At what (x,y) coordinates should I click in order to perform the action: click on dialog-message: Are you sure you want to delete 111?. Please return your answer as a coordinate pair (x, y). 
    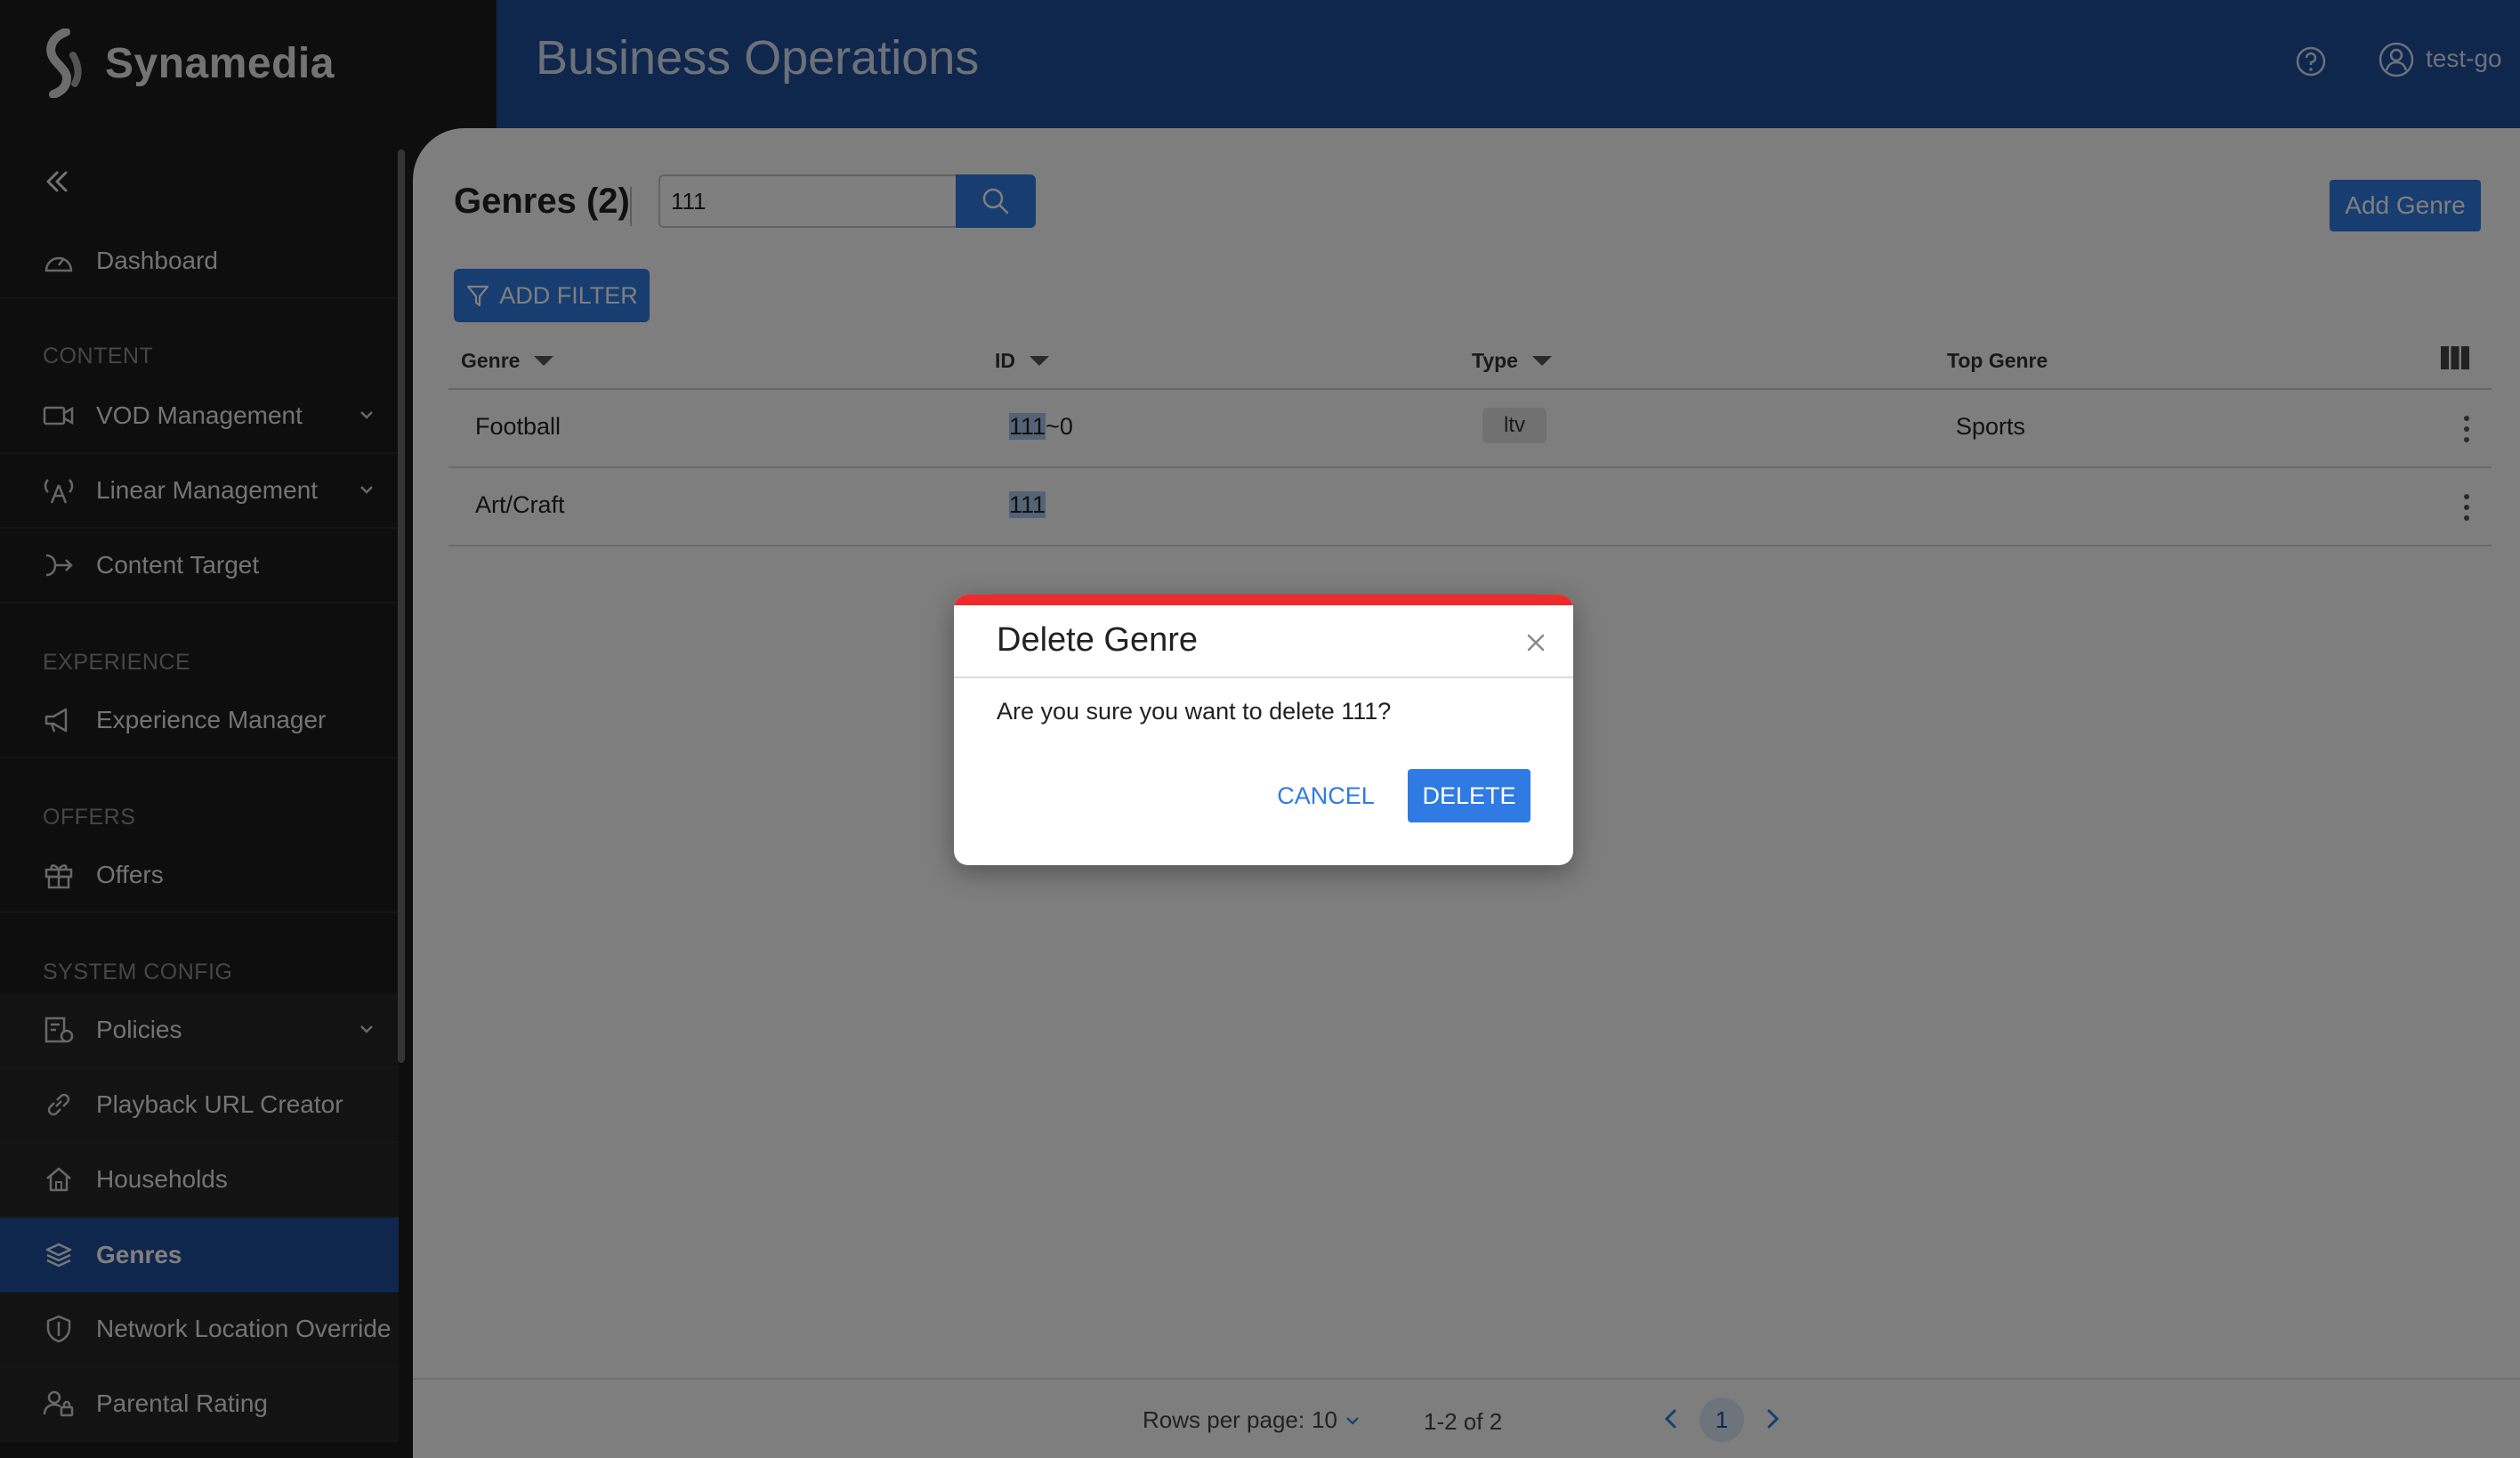
    Looking at the image, I should click on (1194, 711).